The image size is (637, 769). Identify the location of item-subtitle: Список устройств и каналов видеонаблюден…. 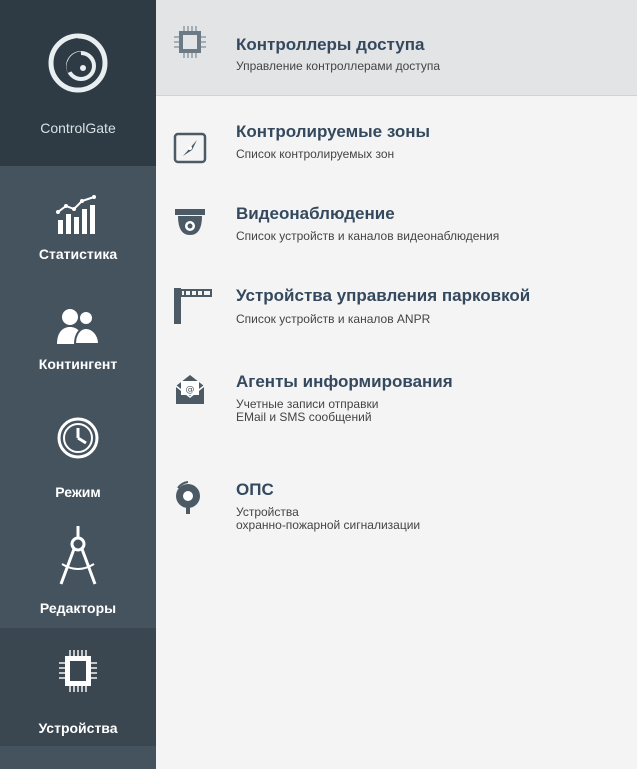
(368, 236).